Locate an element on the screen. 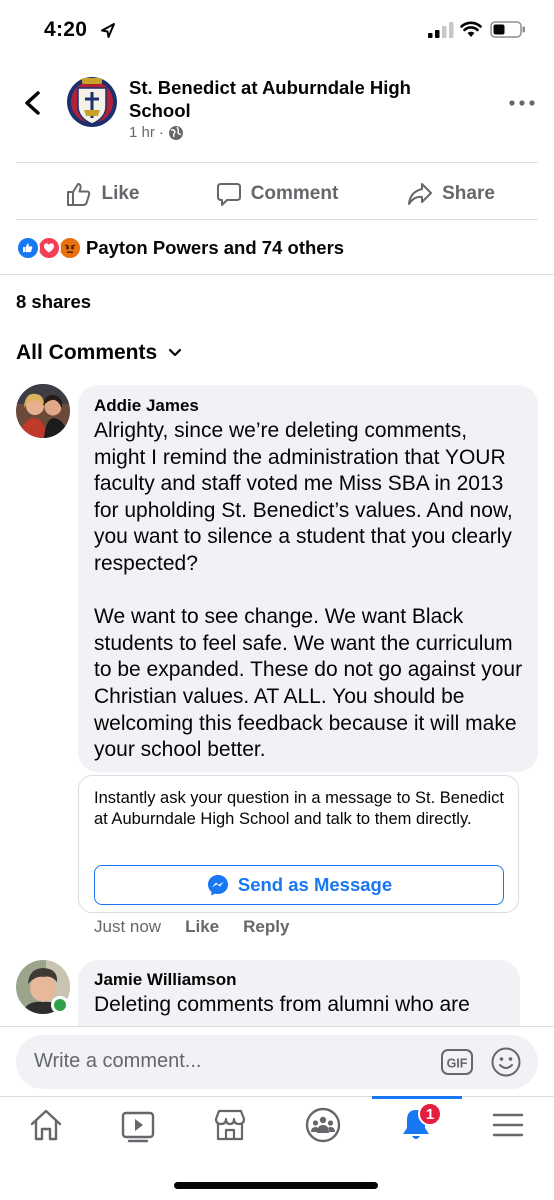  cellular-signal-icon is located at coordinates (441, 30).